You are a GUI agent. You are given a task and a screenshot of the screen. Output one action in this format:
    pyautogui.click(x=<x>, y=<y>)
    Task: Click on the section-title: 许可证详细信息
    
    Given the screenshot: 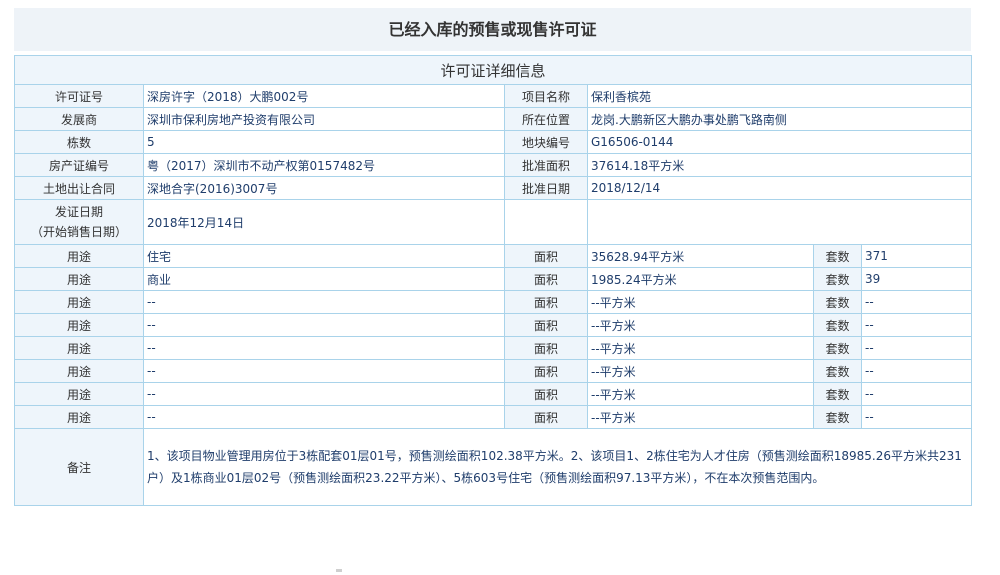 What is the action you would take?
    pyautogui.click(x=493, y=70)
    